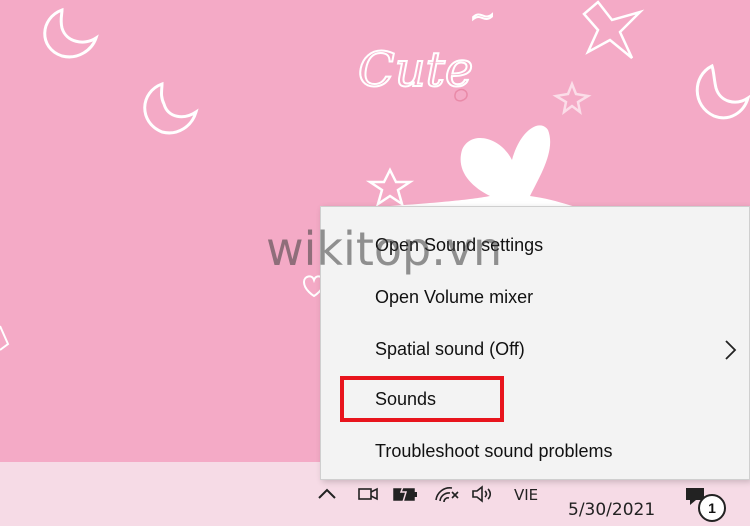 This screenshot has width=750, height=526. Describe the element at coordinates (712, 508) in the screenshot. I see `notification-badge: 1` at that location.